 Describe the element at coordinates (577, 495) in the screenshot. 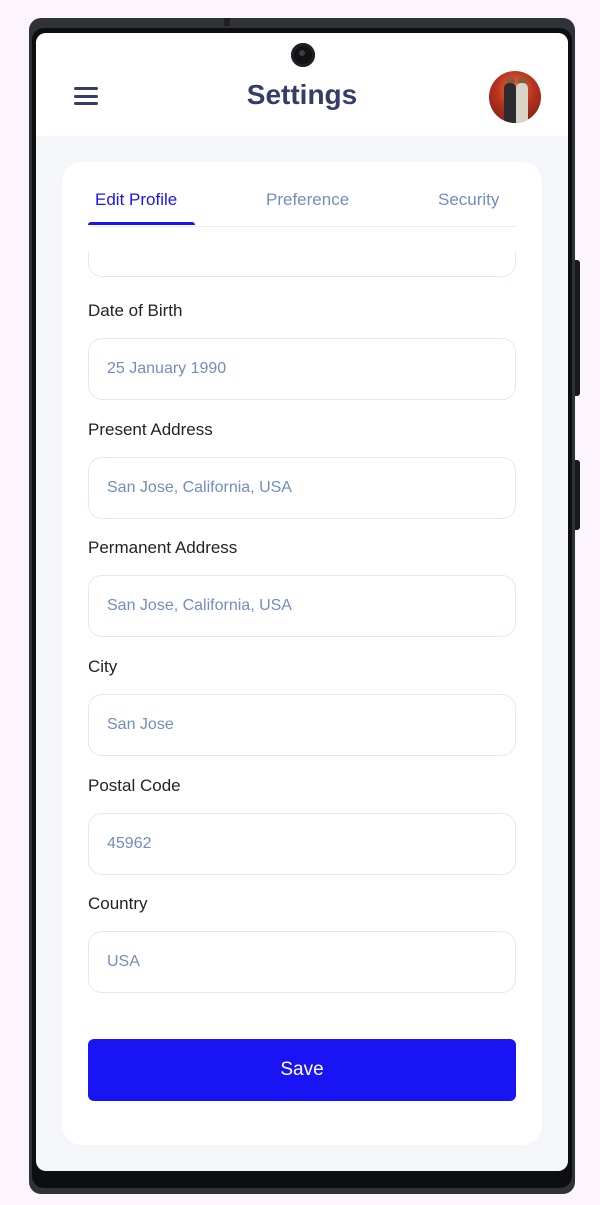

I see `volume-button` at that location.